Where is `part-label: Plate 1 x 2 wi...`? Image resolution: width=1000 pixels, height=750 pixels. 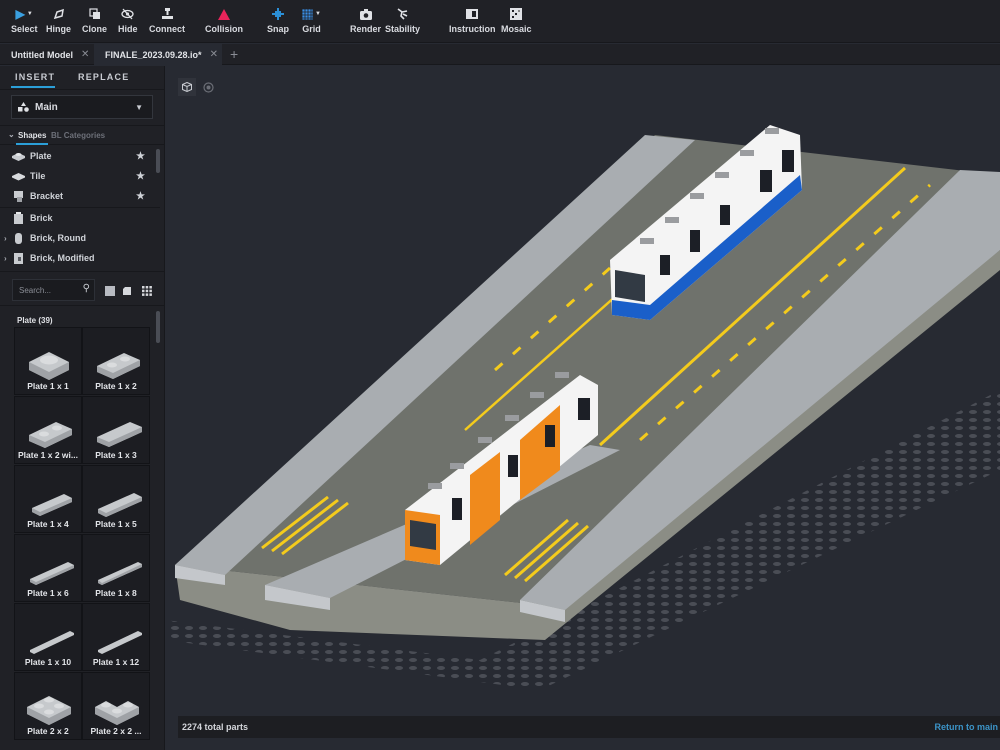
part-label: Plate 1 x 2 wi... is located at coordinates (47, 455).